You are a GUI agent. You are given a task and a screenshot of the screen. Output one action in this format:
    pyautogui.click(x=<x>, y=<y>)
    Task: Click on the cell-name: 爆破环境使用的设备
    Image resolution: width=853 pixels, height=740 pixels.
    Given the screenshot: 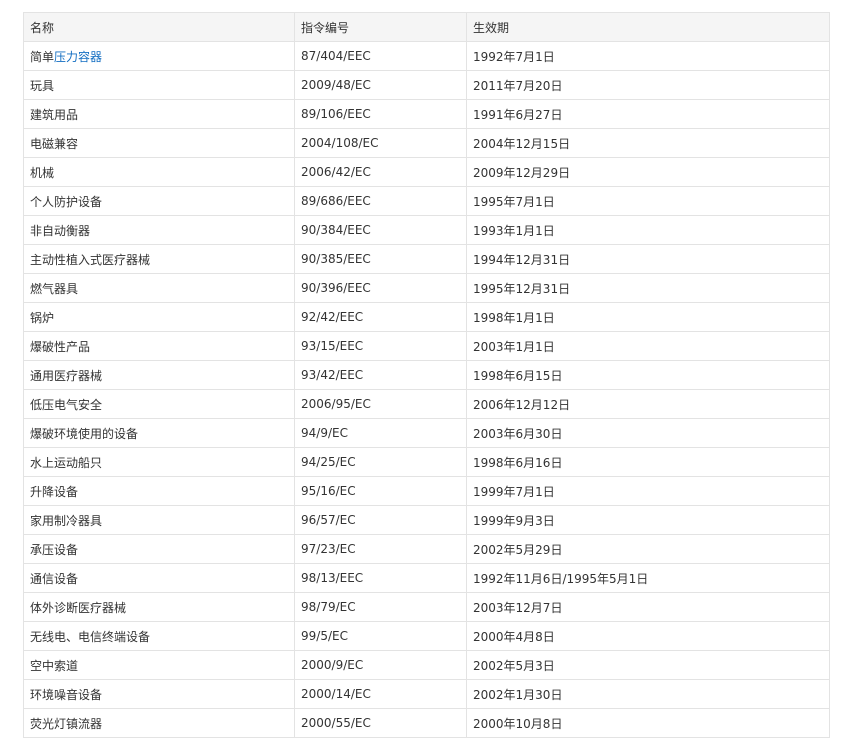 What is the action you would take?
    pyautogui.click(x=159, y=433)
    